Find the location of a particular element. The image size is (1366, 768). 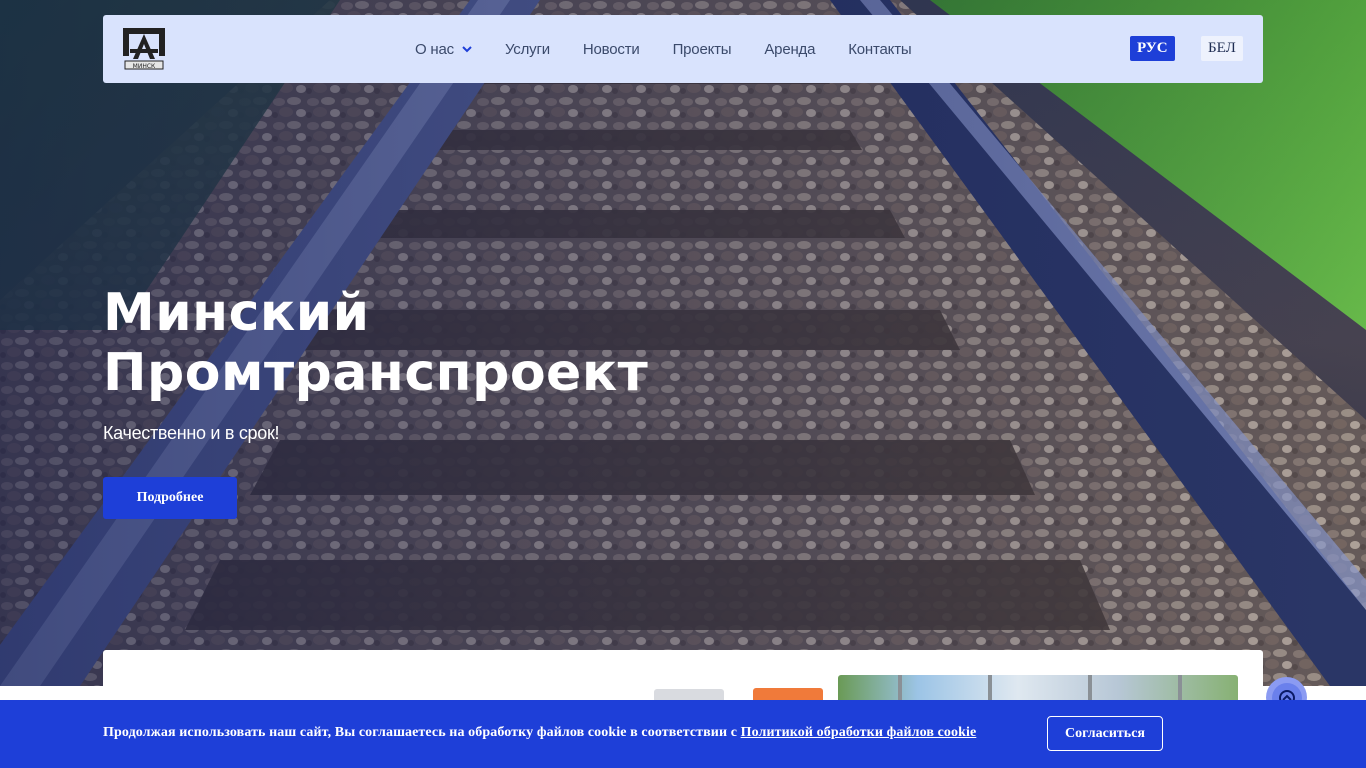

hero-subtitle: Качественно и в срок! is located at coordinates (191, 433).